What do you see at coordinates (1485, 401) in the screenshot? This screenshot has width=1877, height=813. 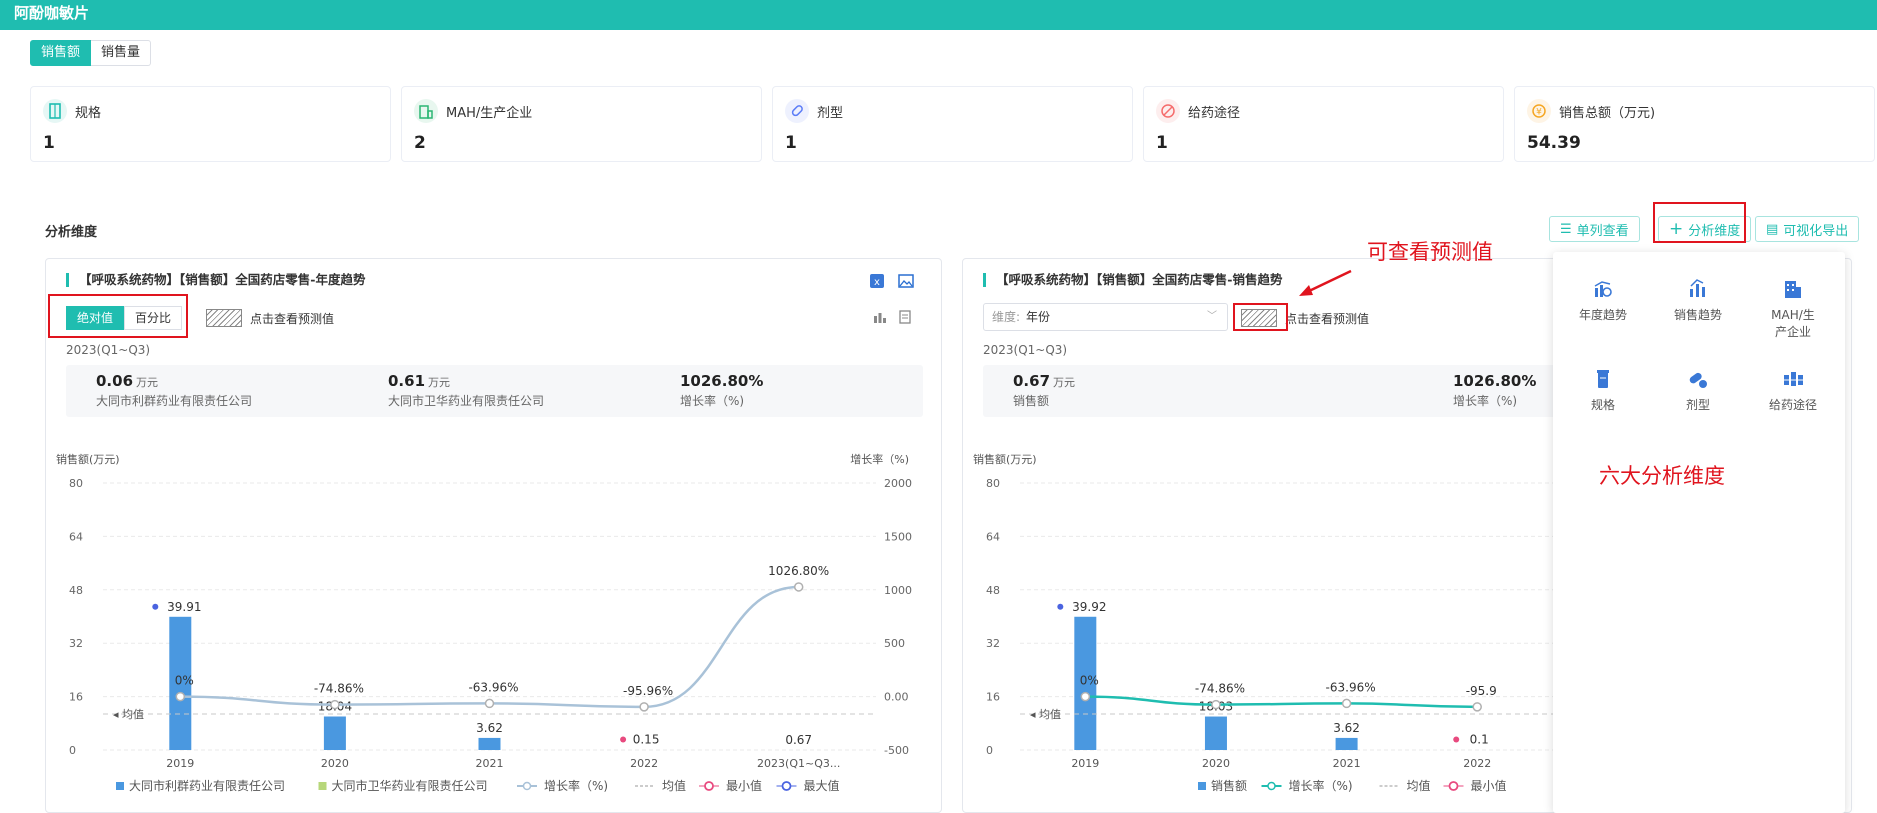 I see `summary-desc: 增长率（%)` at bounding box center [1485, 401].